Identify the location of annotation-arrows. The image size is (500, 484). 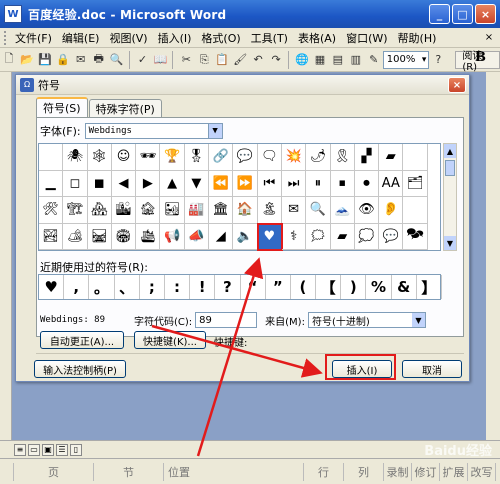
(237, 357).